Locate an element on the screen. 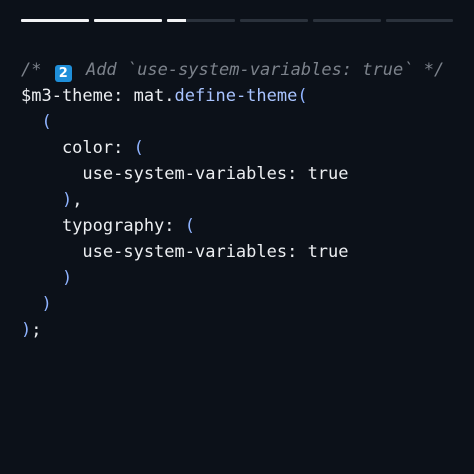  code-token-punct: , is located at coordinates (77, 200).